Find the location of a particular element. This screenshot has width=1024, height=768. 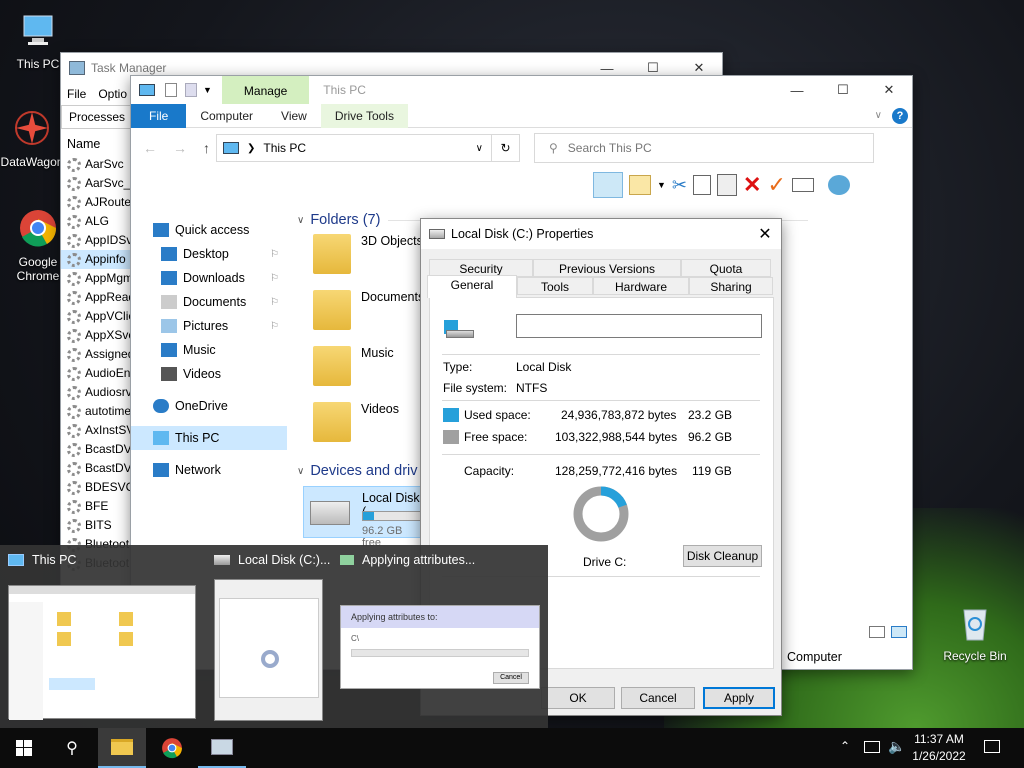

desktop-icon-datawagon: DataWagon is located at coordinates (32, 138).